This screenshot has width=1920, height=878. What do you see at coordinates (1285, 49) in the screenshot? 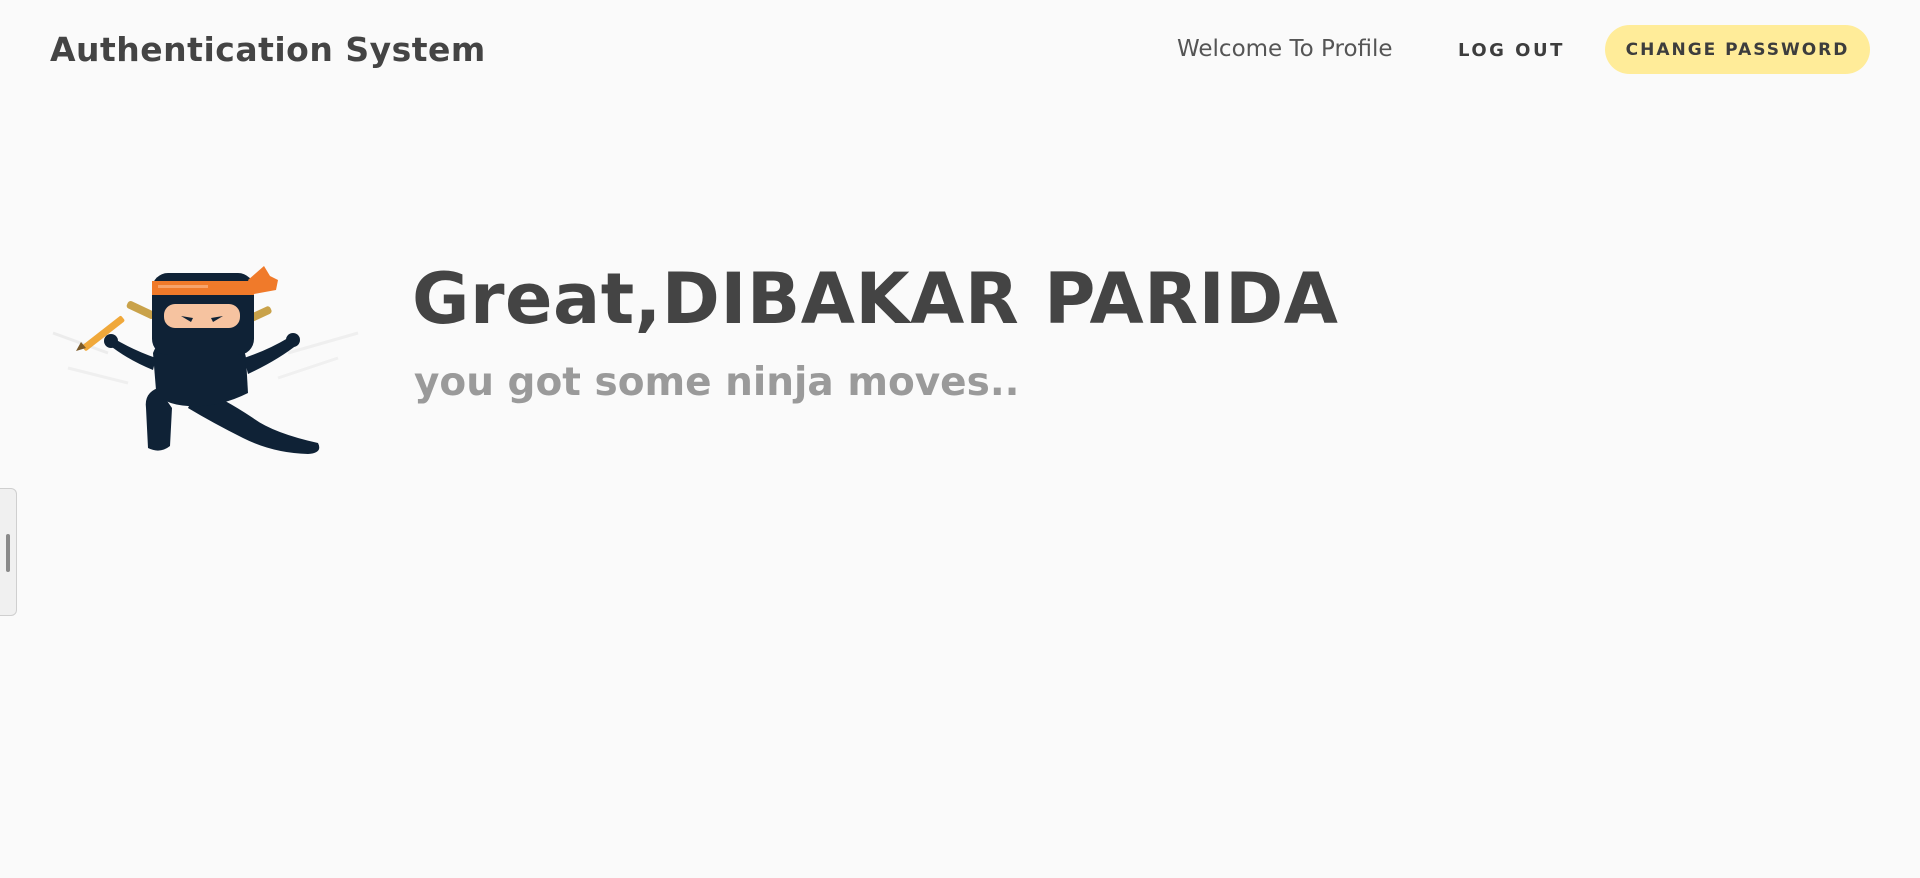
I see `welcome-profile-link: Welcome To Profile` at bounding box center [1285, 49].